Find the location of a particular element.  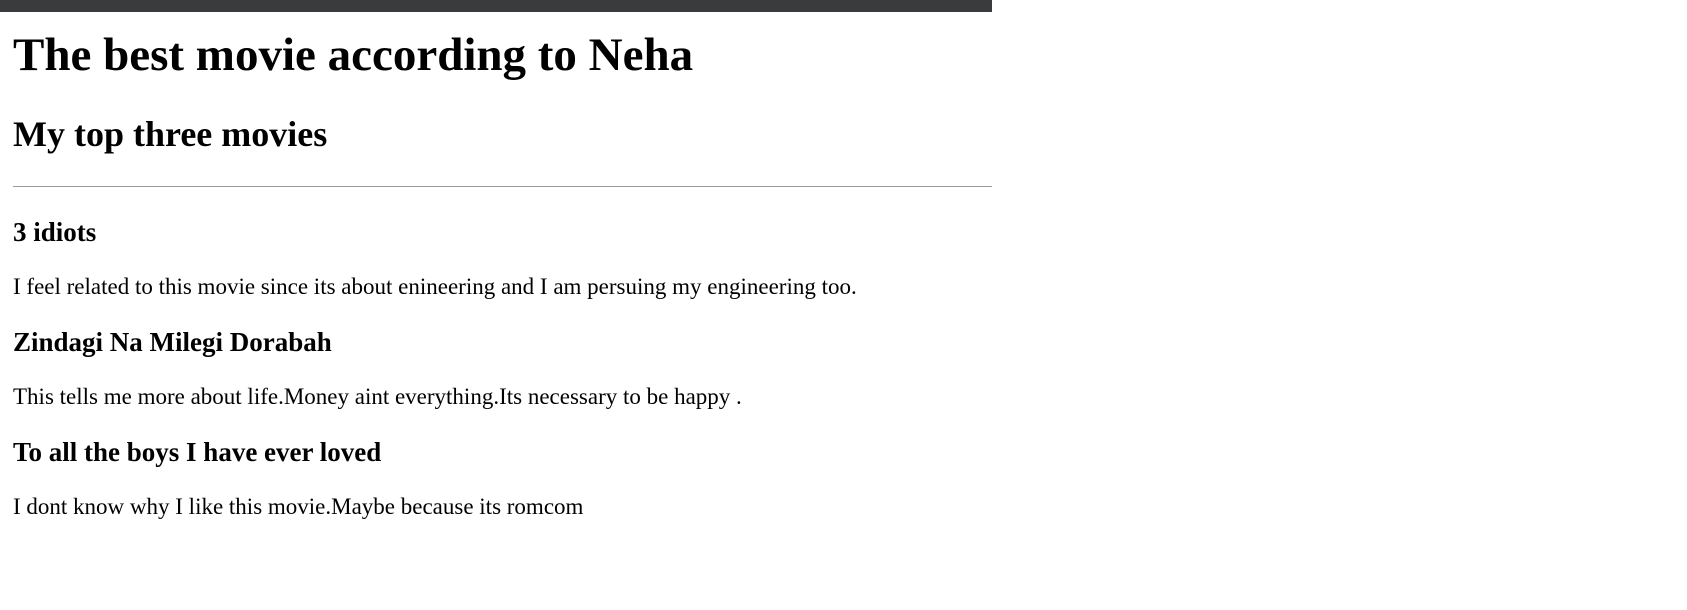

page-subtitle: My top three movies is located at coordinates (170, 133).